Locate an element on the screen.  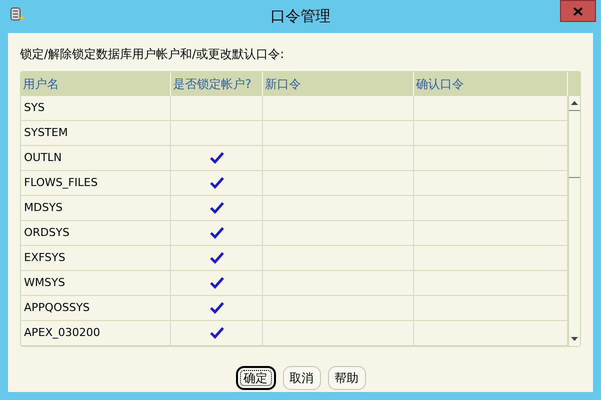
dialog-button: 确定 is located at coordinates (256, 378).